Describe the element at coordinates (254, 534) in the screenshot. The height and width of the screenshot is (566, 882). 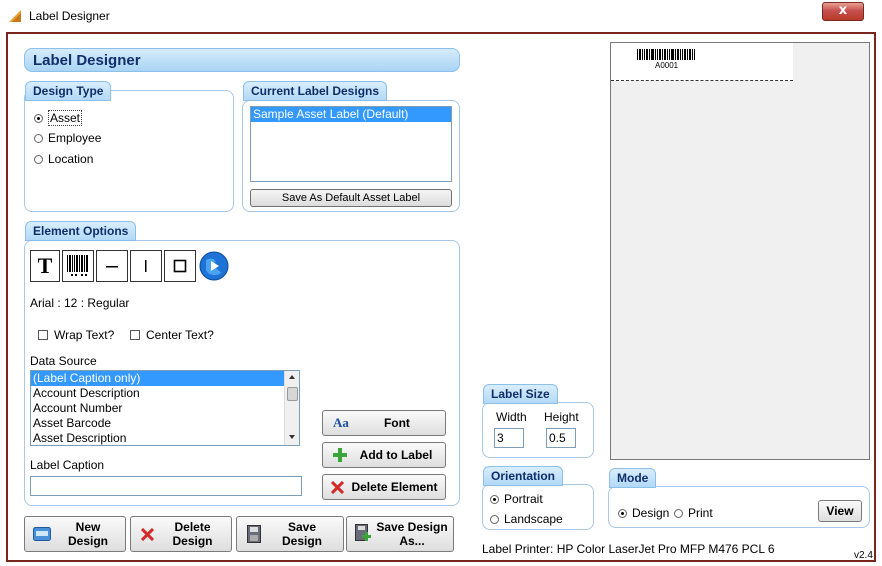
I see `save-icon` at that location.